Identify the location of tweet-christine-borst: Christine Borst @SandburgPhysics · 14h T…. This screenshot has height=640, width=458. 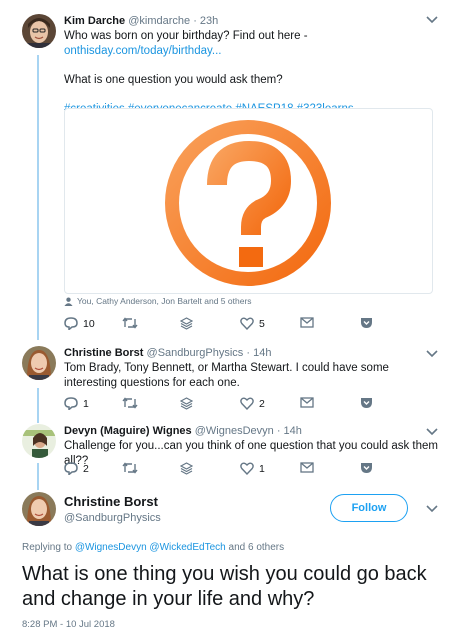
(257, 368).